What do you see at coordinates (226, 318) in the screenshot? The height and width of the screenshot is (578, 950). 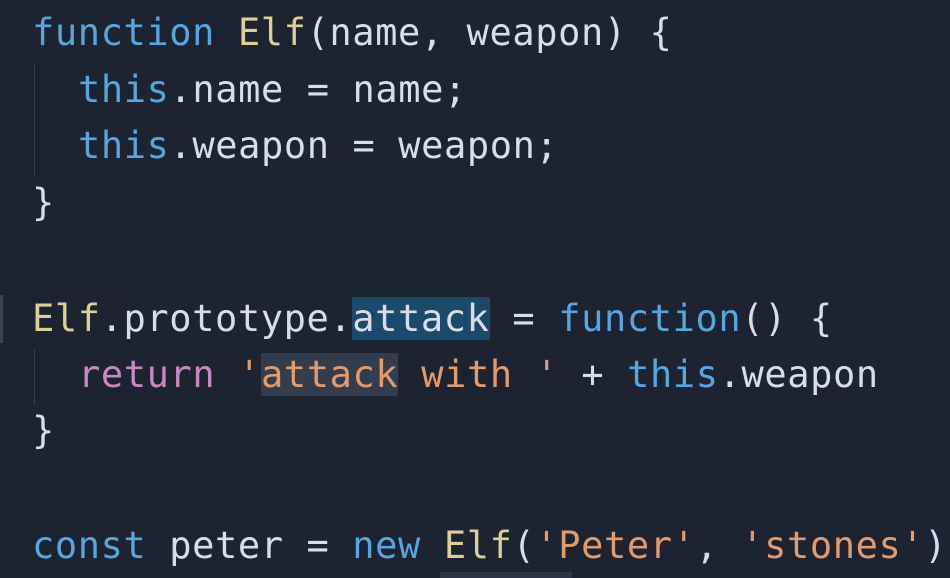 I see `code-token: .prototype.` at bounding box center [226, 318].